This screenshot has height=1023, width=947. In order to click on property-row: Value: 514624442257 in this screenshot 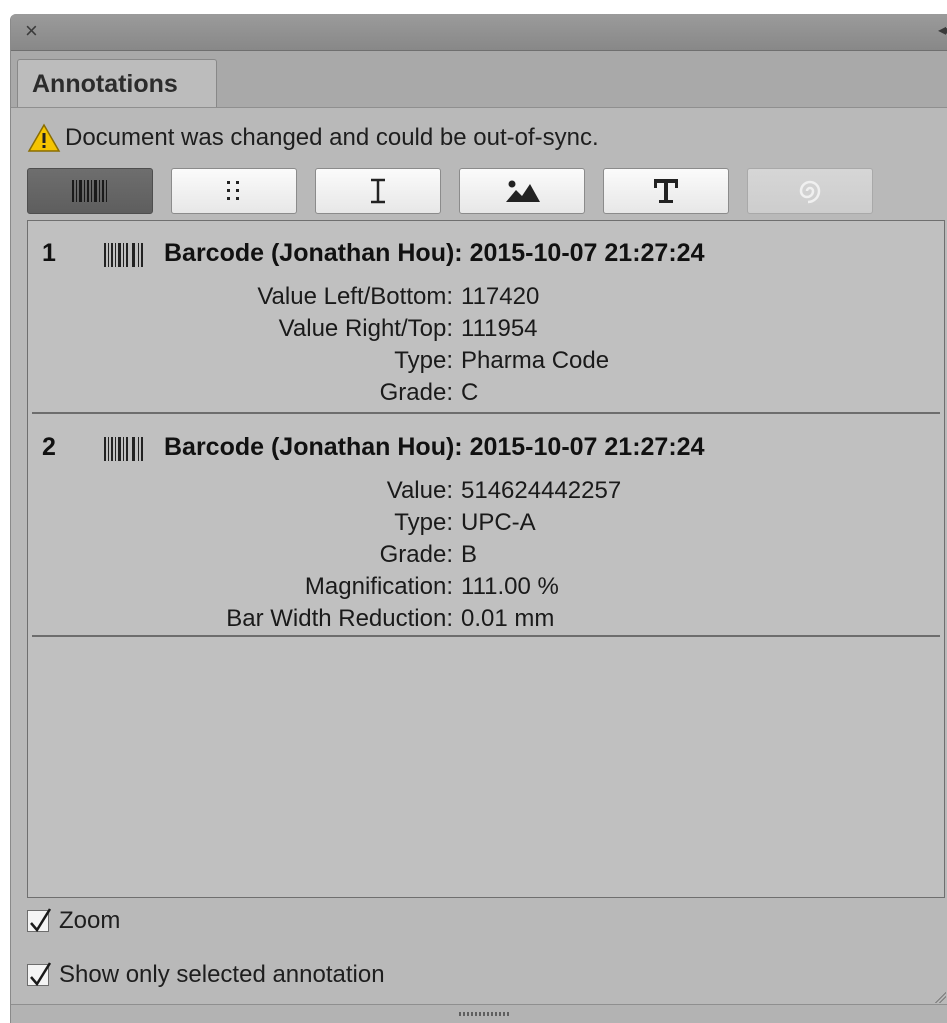, I will do `click(486, 492)`.